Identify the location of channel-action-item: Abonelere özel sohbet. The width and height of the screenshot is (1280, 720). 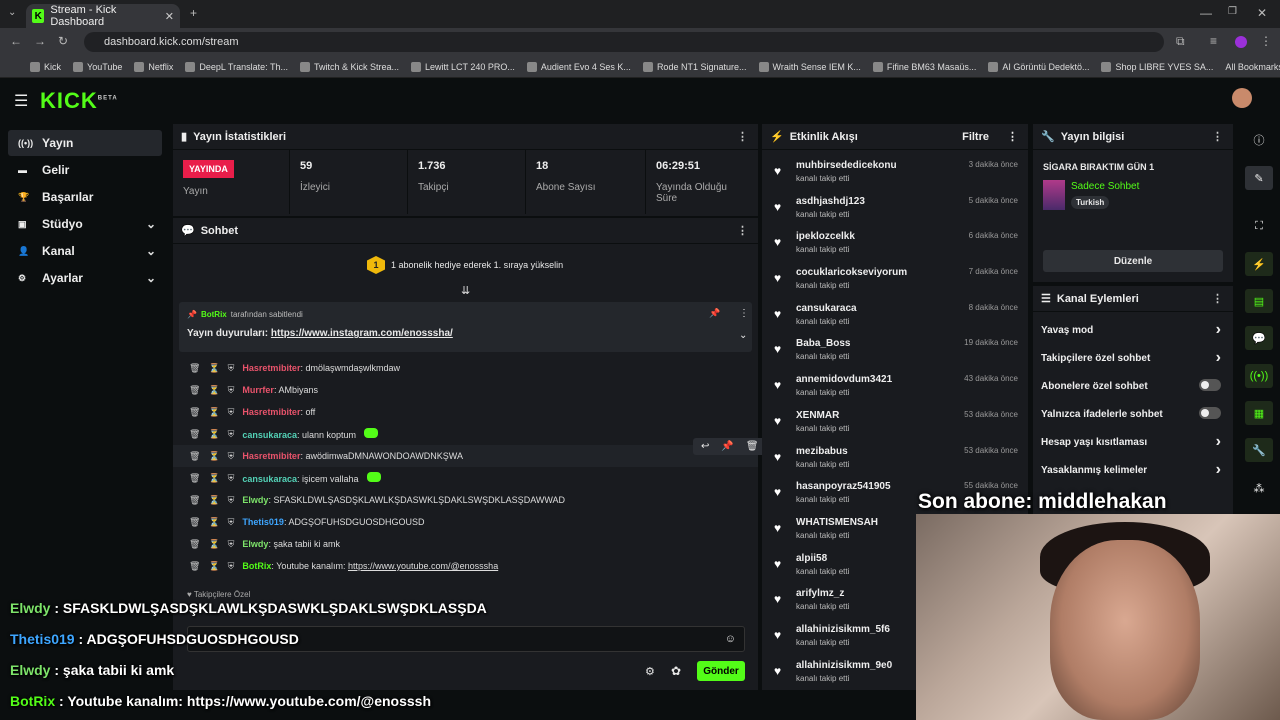
(1133, 386).